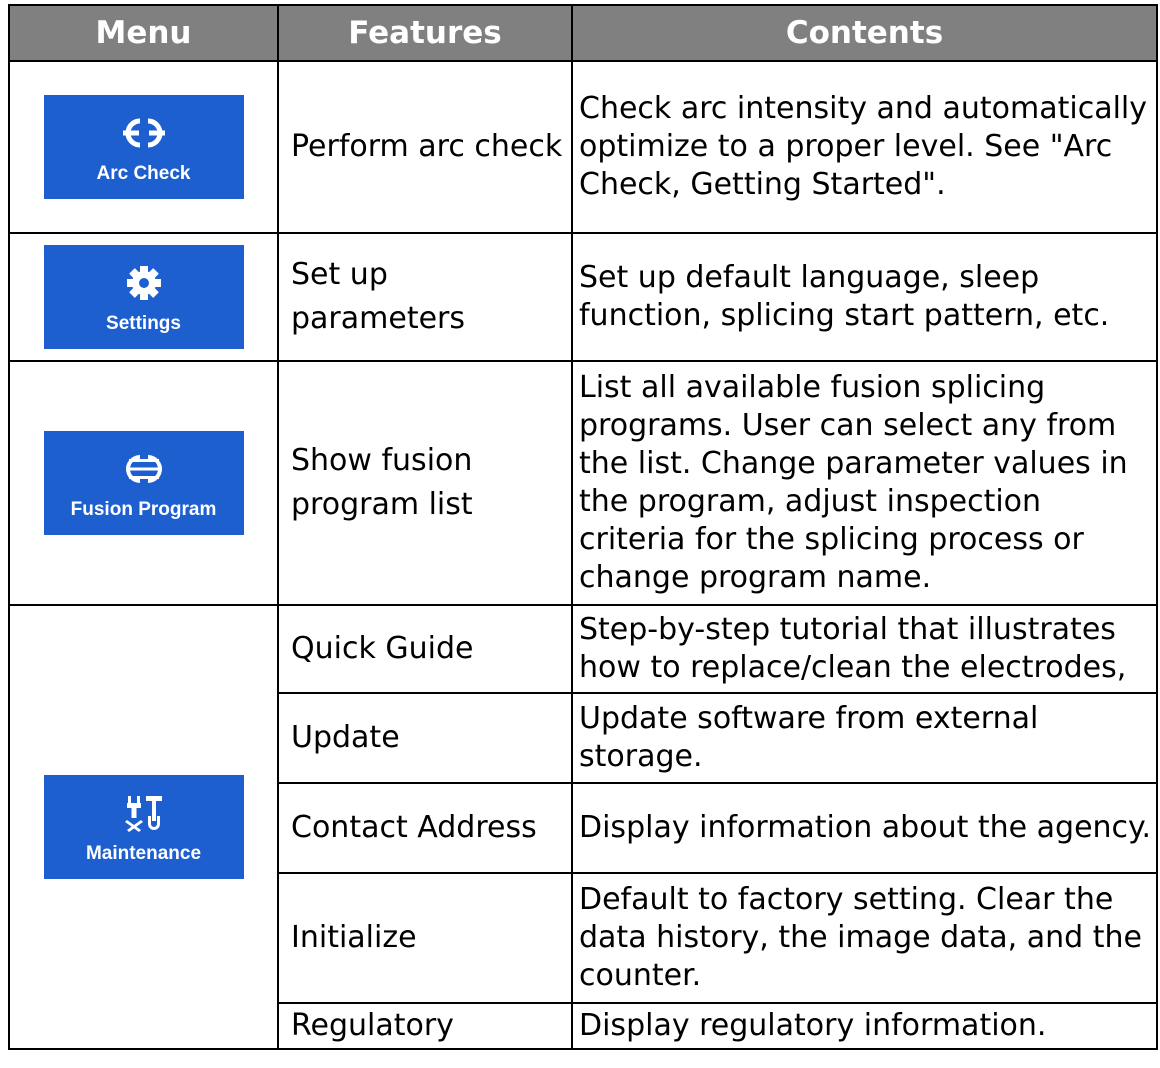  I want to click on gear-icon, so click(143, 283).